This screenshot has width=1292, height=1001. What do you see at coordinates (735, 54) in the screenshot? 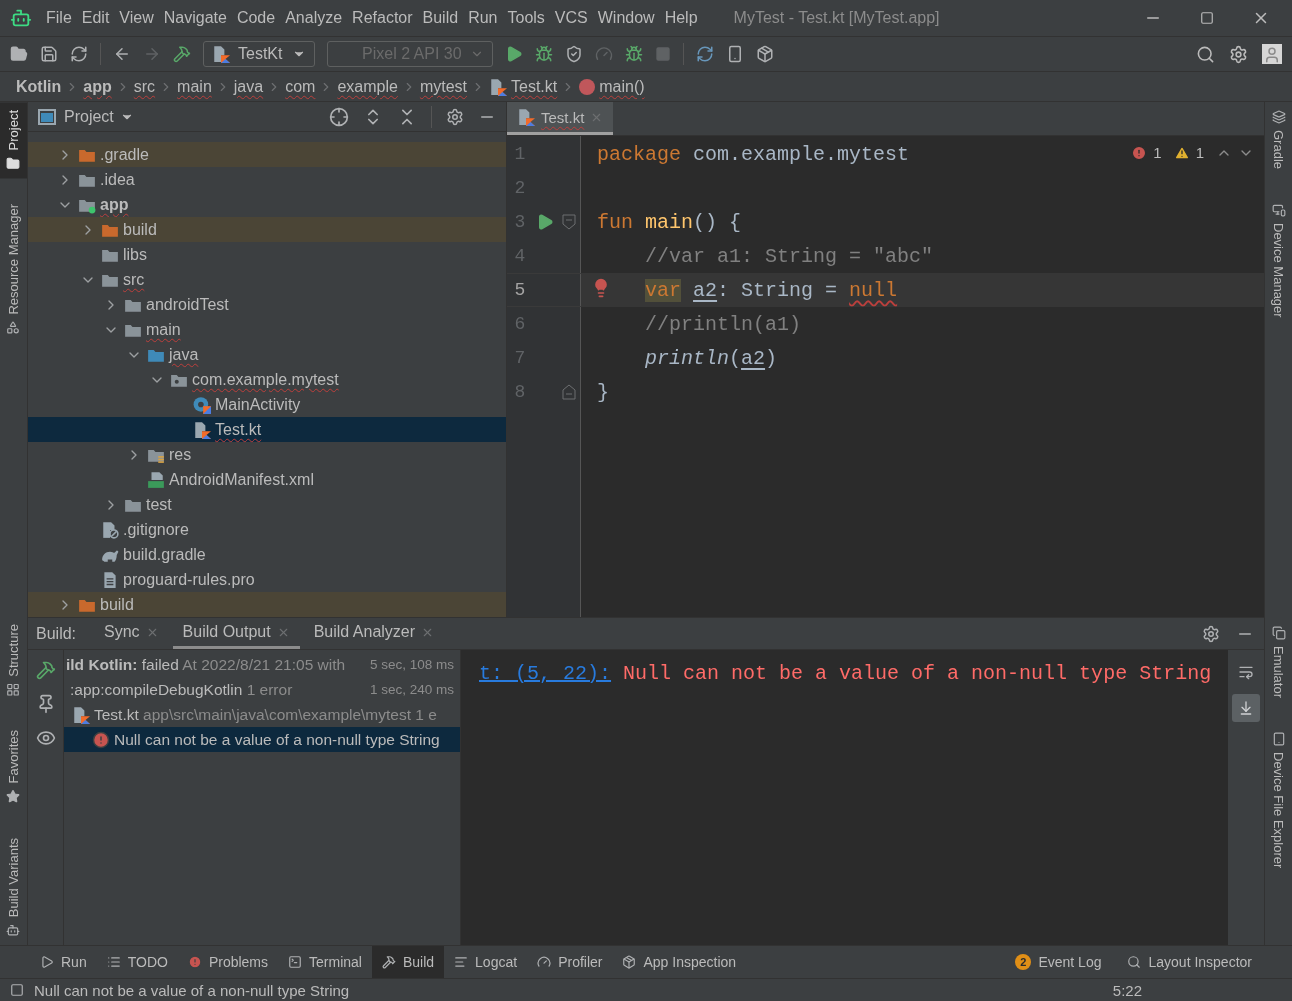
I see `device-icon` at bounding box center [735, 54].